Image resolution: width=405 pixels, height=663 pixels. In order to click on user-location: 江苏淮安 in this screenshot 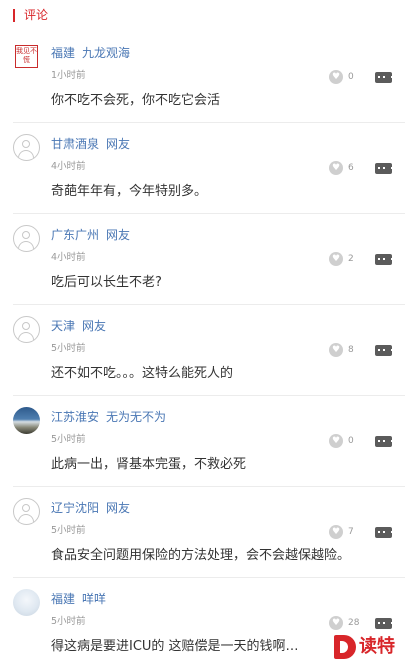, I will do `click(75, 417)`.